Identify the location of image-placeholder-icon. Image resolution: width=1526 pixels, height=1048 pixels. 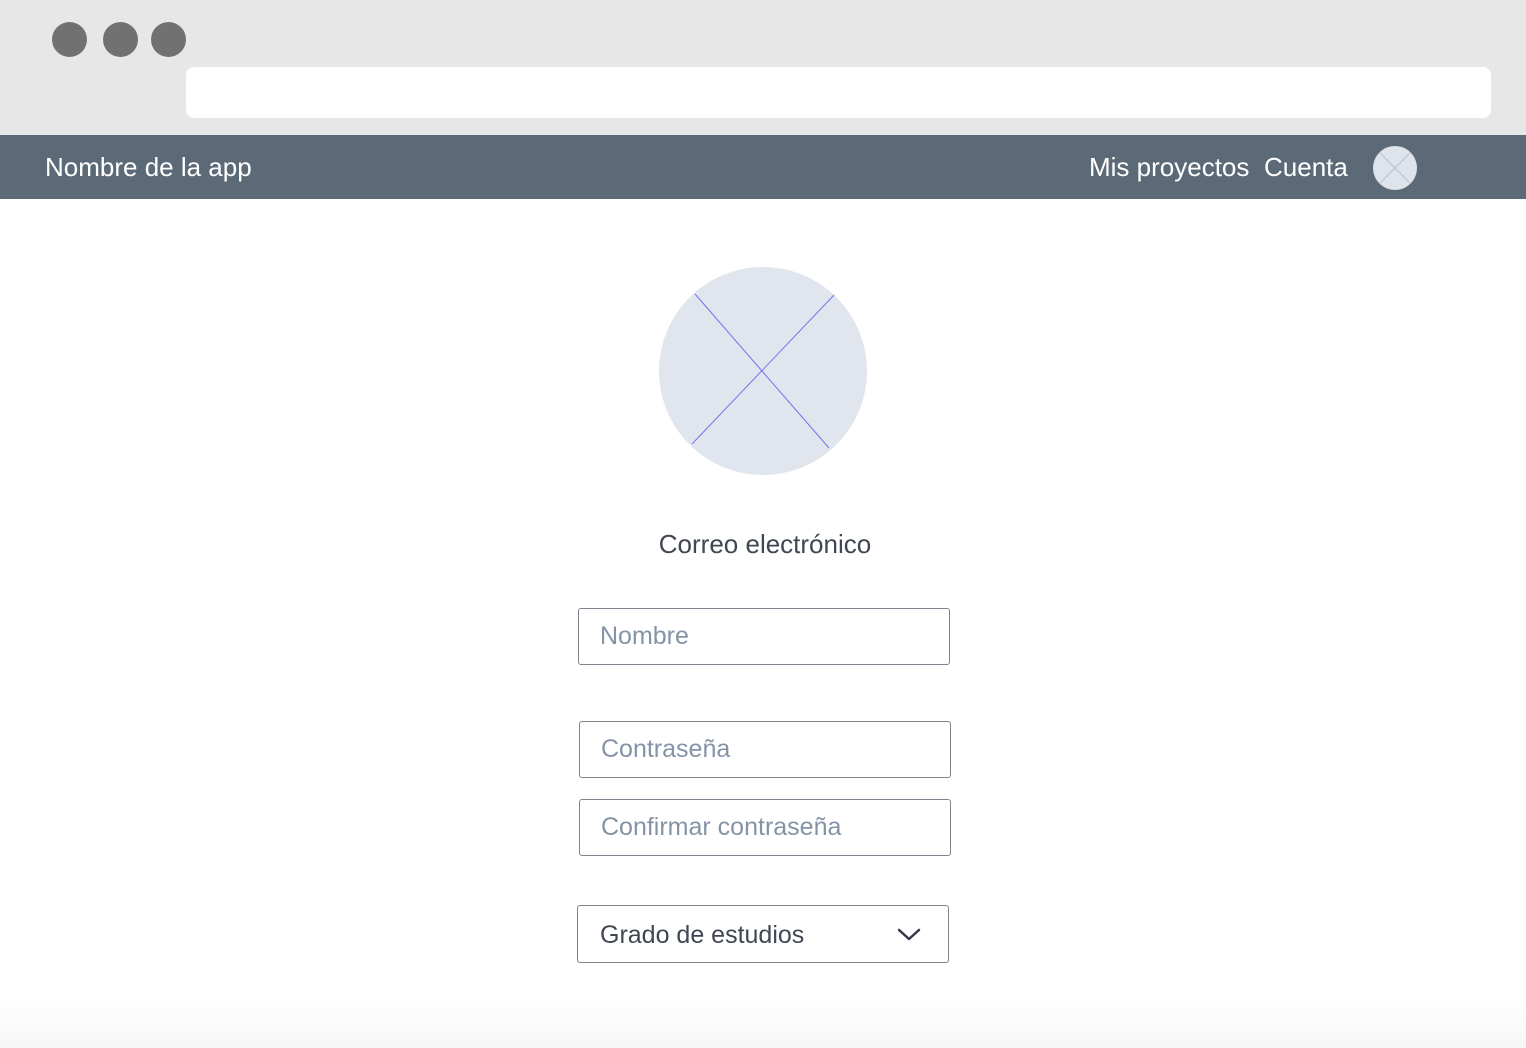
(763, 371).